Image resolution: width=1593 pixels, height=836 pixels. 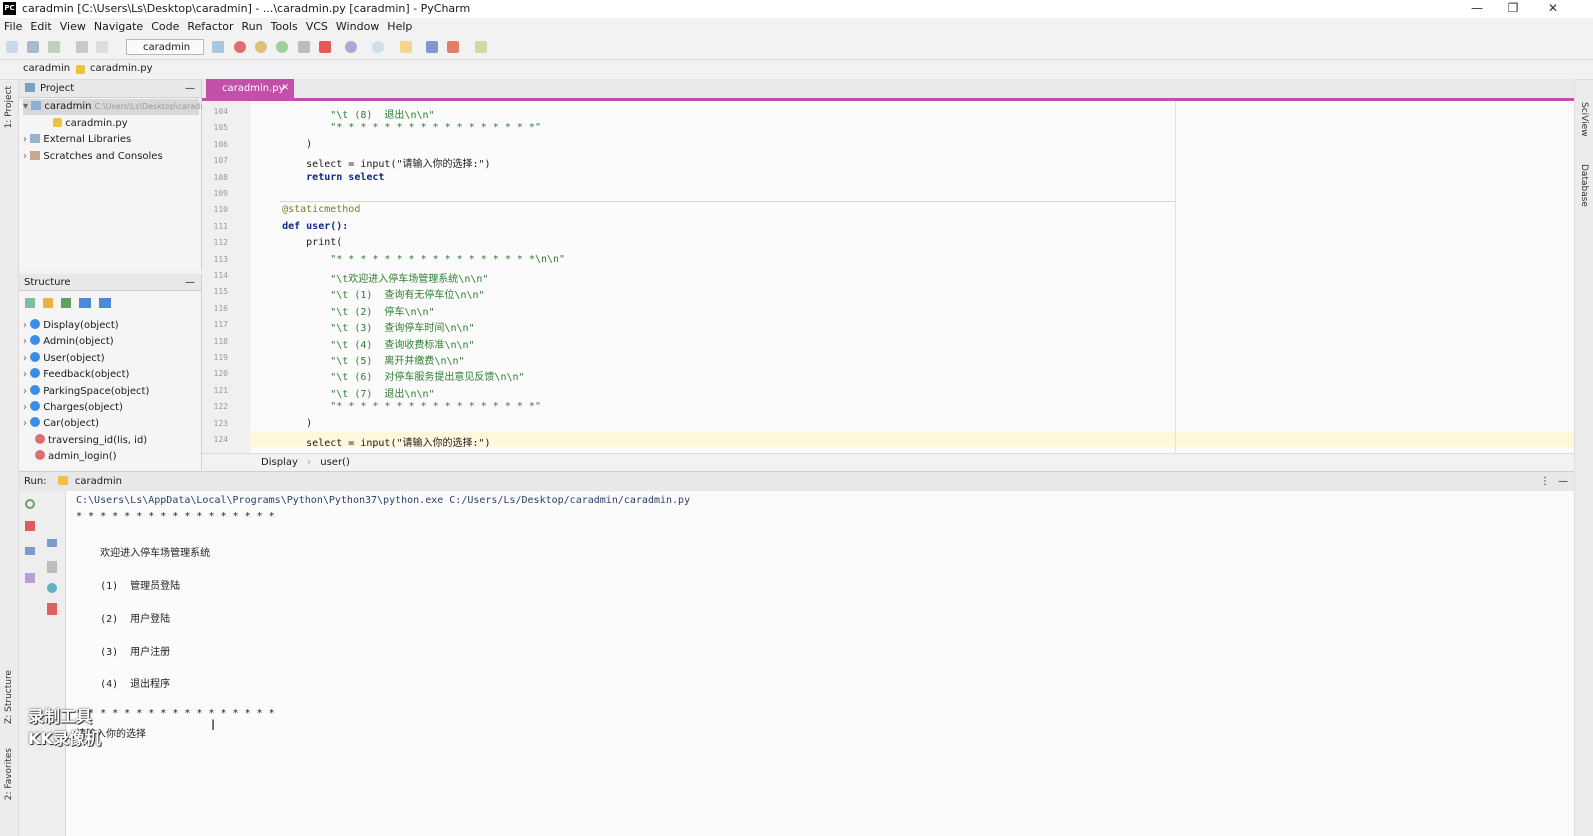 I want to click on print-icon, so click(x=52, y=588).